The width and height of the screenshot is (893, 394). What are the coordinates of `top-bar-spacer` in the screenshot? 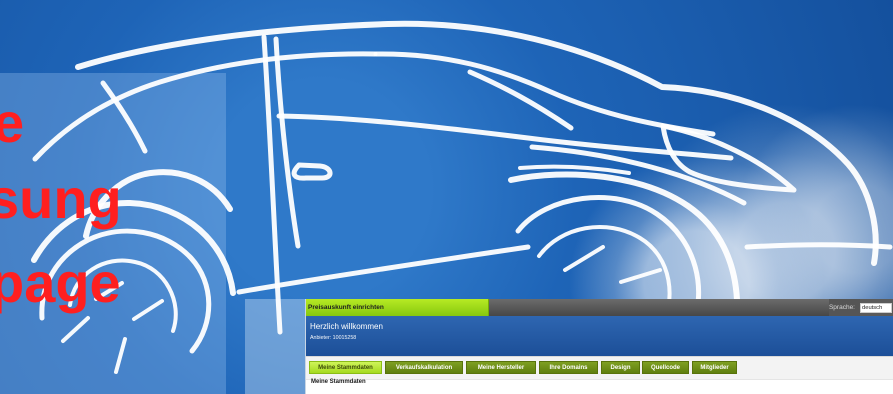 It's located at (659, 307).